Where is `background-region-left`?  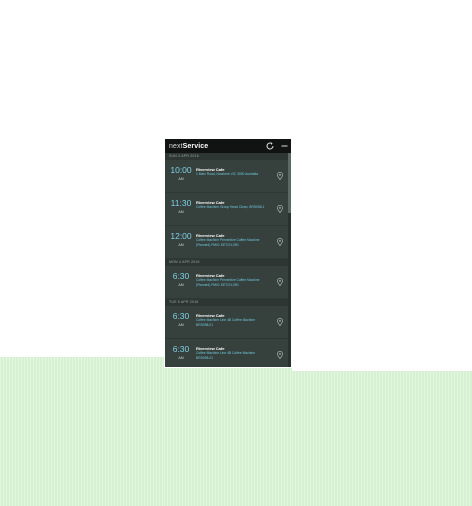 background-region-left is located at coordinates (82, 431).